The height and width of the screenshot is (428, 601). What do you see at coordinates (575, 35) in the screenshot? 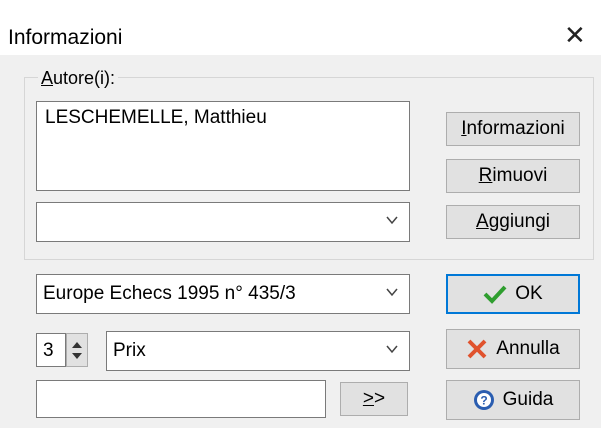
I see `close-icon: ✕` at bounding box center [575, 35].